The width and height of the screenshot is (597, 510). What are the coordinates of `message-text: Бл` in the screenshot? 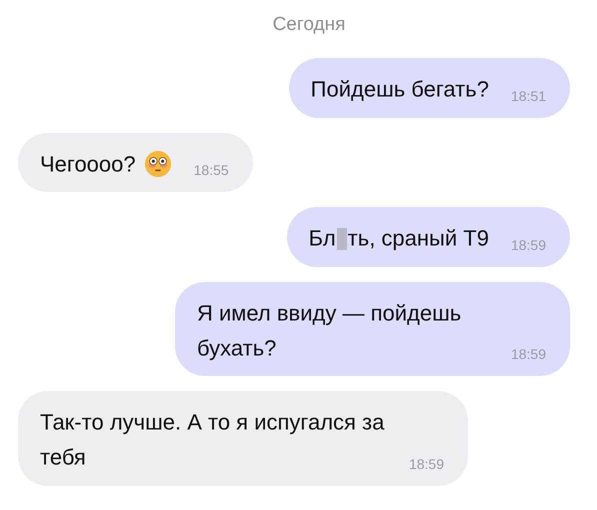 It's located at (322, 239).